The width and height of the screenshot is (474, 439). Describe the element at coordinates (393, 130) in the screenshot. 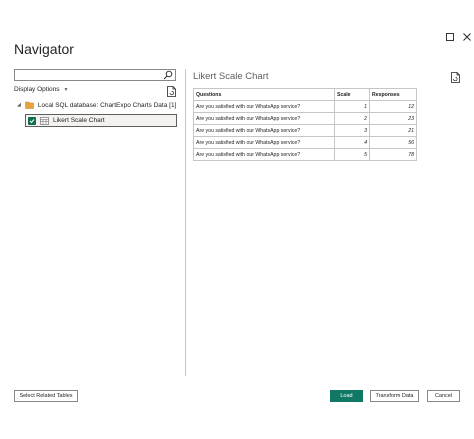

I see `cell-responses: 21` at that location.